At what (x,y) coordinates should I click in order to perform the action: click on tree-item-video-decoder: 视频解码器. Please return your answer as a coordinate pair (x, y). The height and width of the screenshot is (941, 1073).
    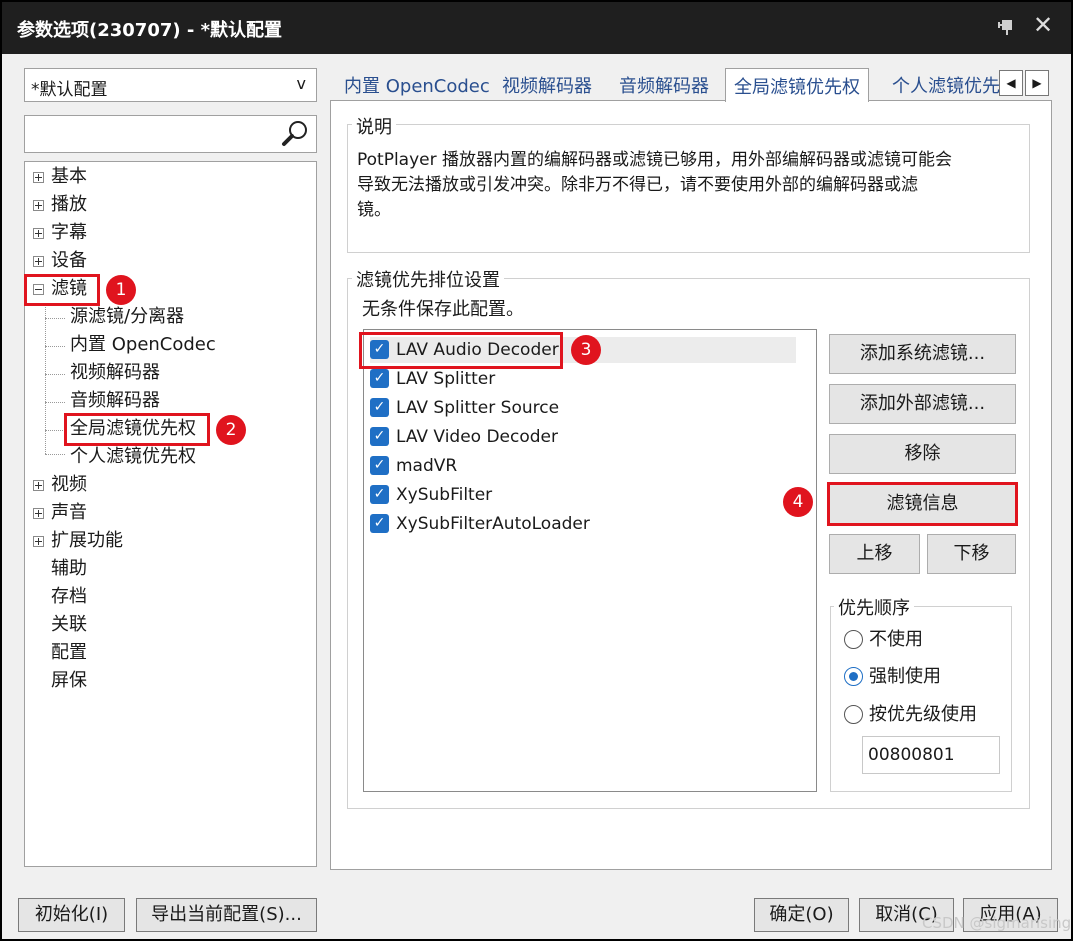
    Looking at the image, I should click on (115, 373).